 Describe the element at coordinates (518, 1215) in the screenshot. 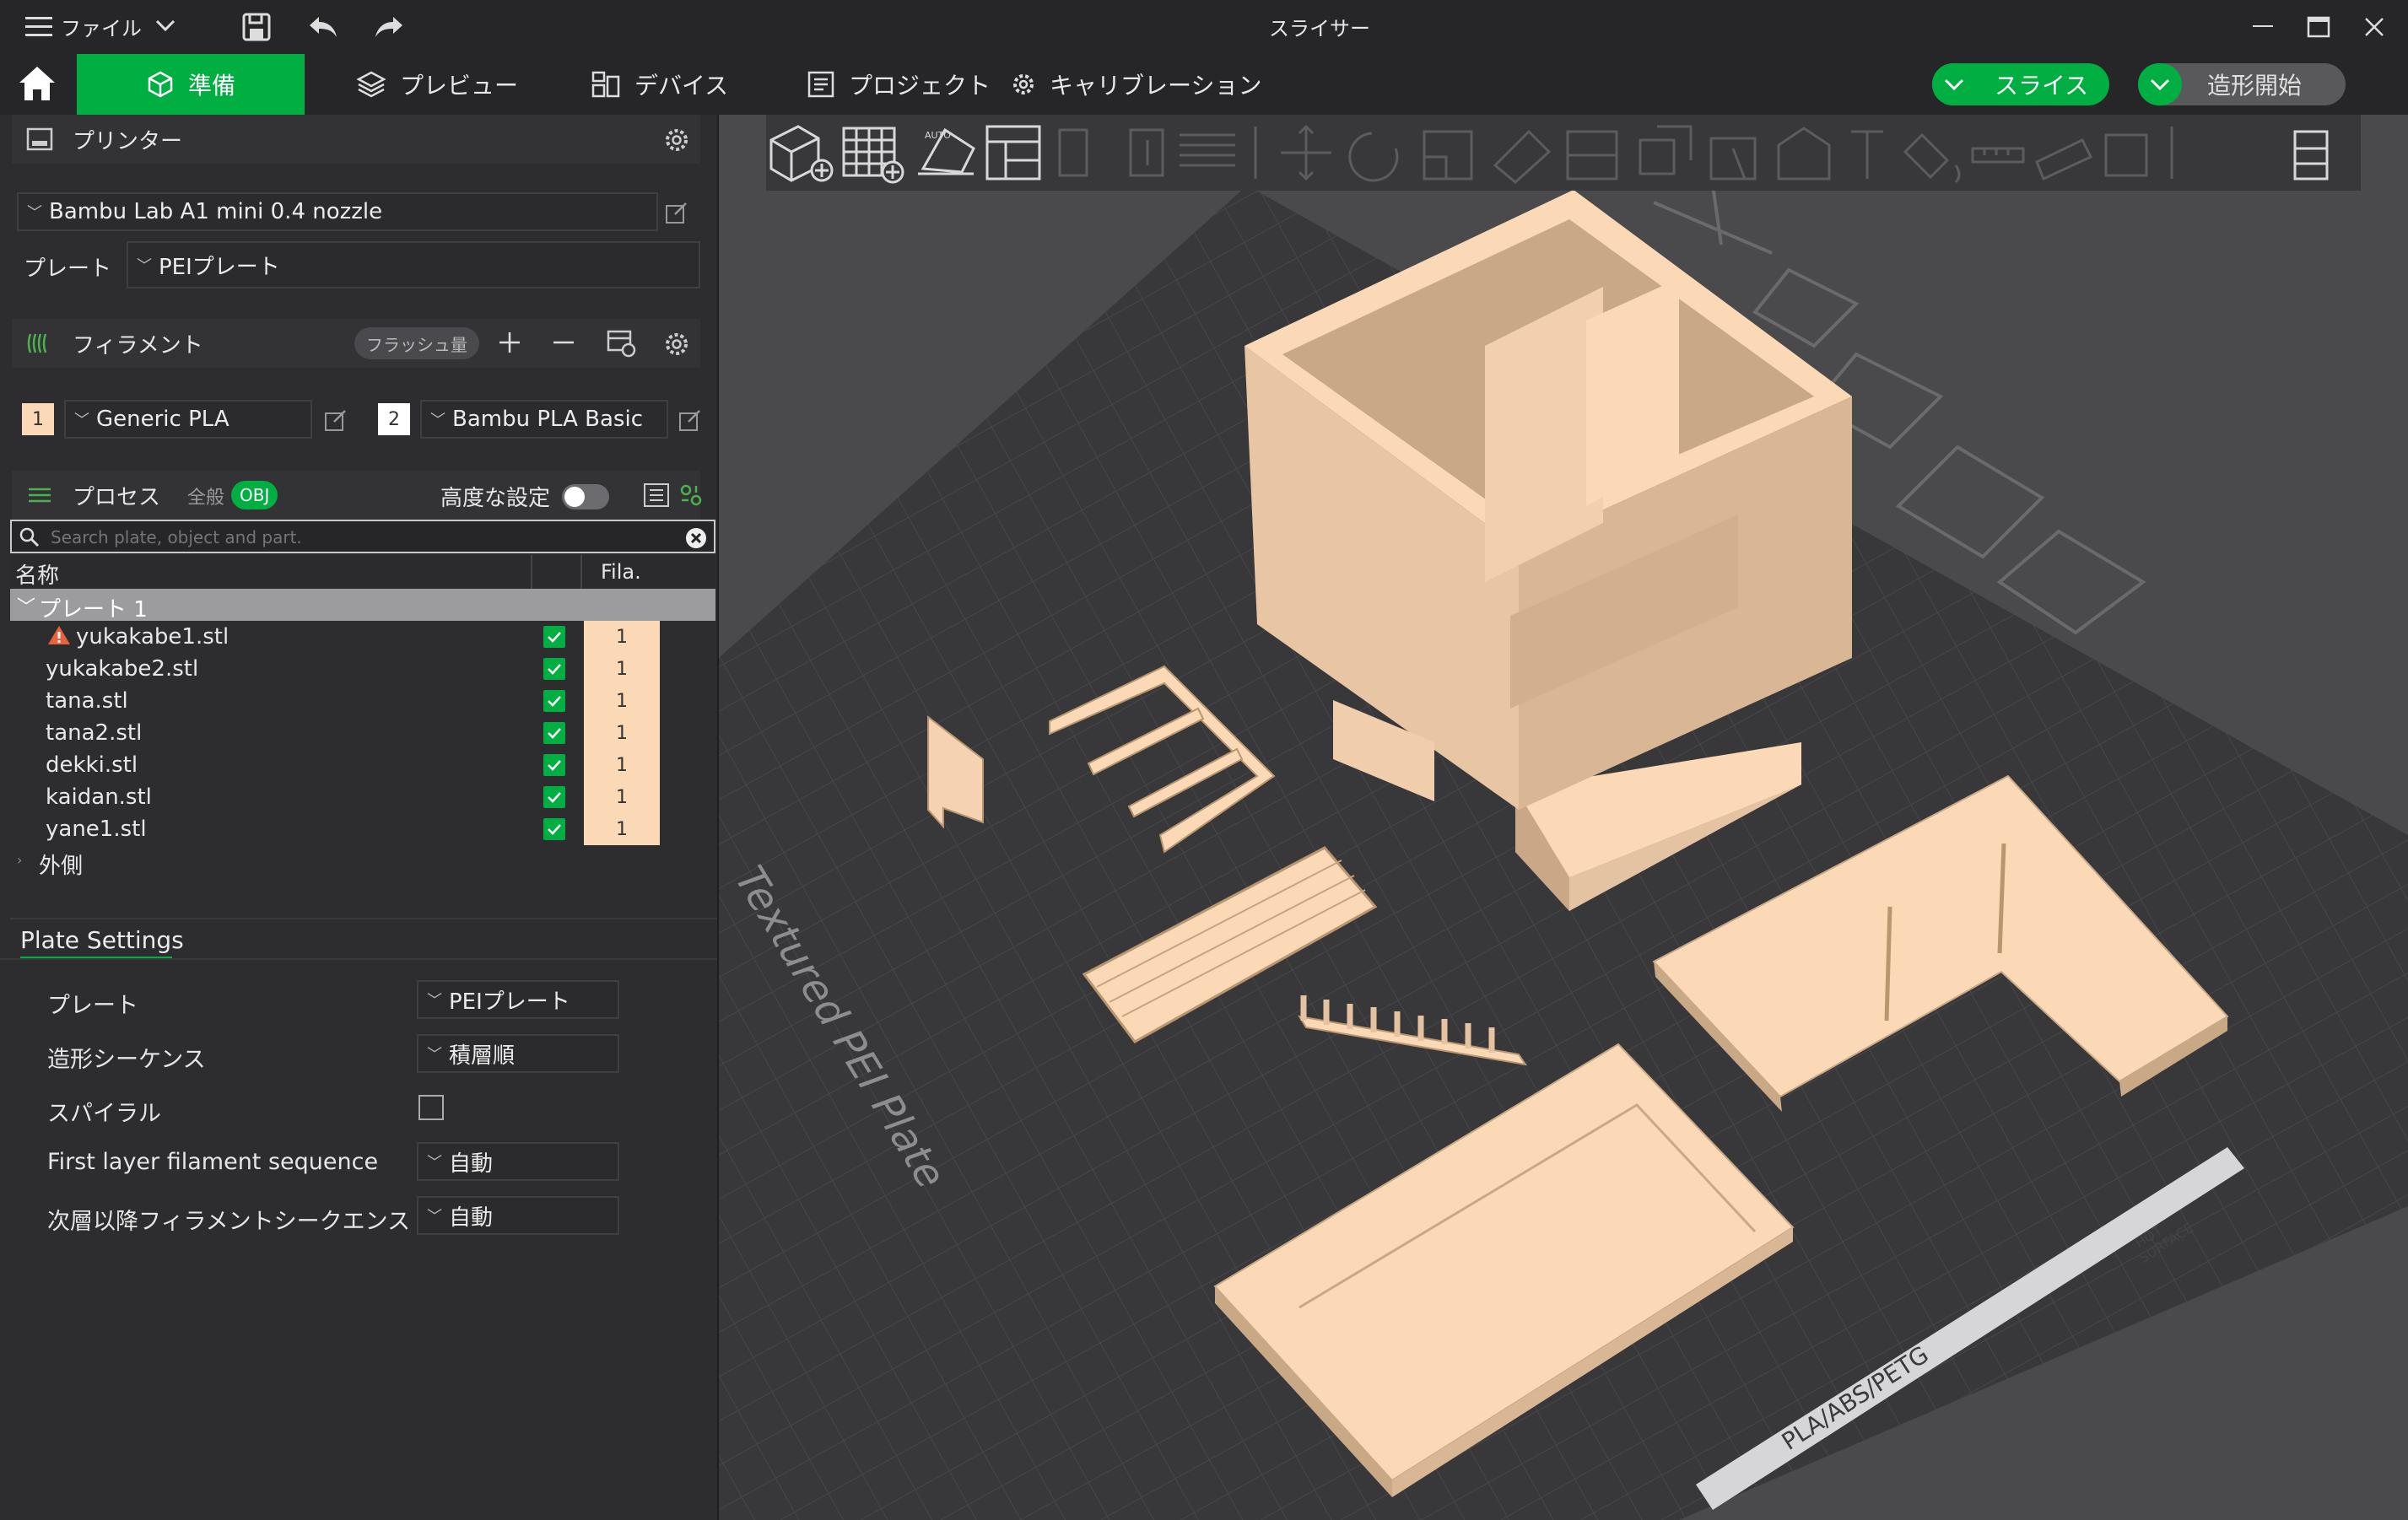

I see `other-layer-sequence-select: ﹀ 自動` at that location.